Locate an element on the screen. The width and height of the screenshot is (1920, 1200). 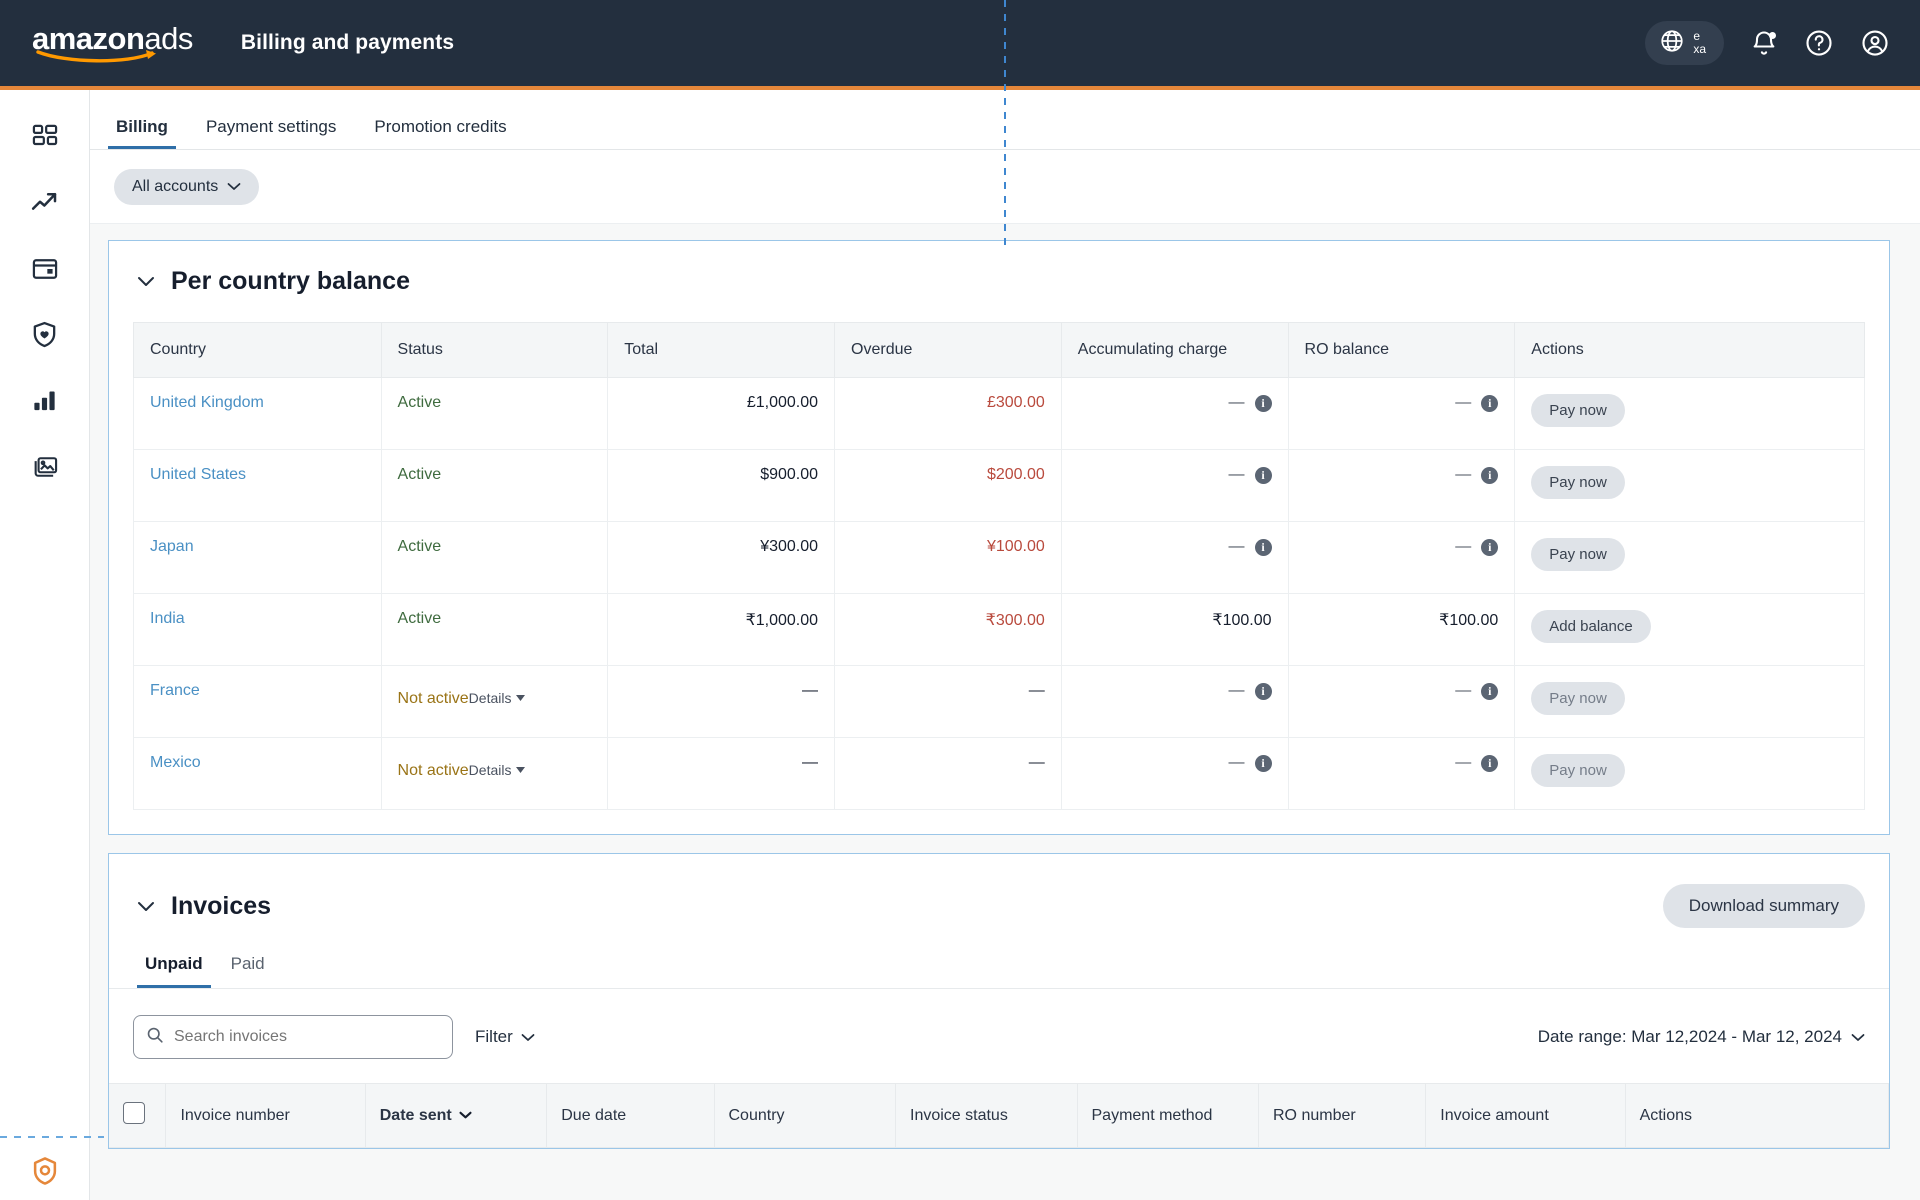
shield-heart-icon is located at coordinates (44, 337).